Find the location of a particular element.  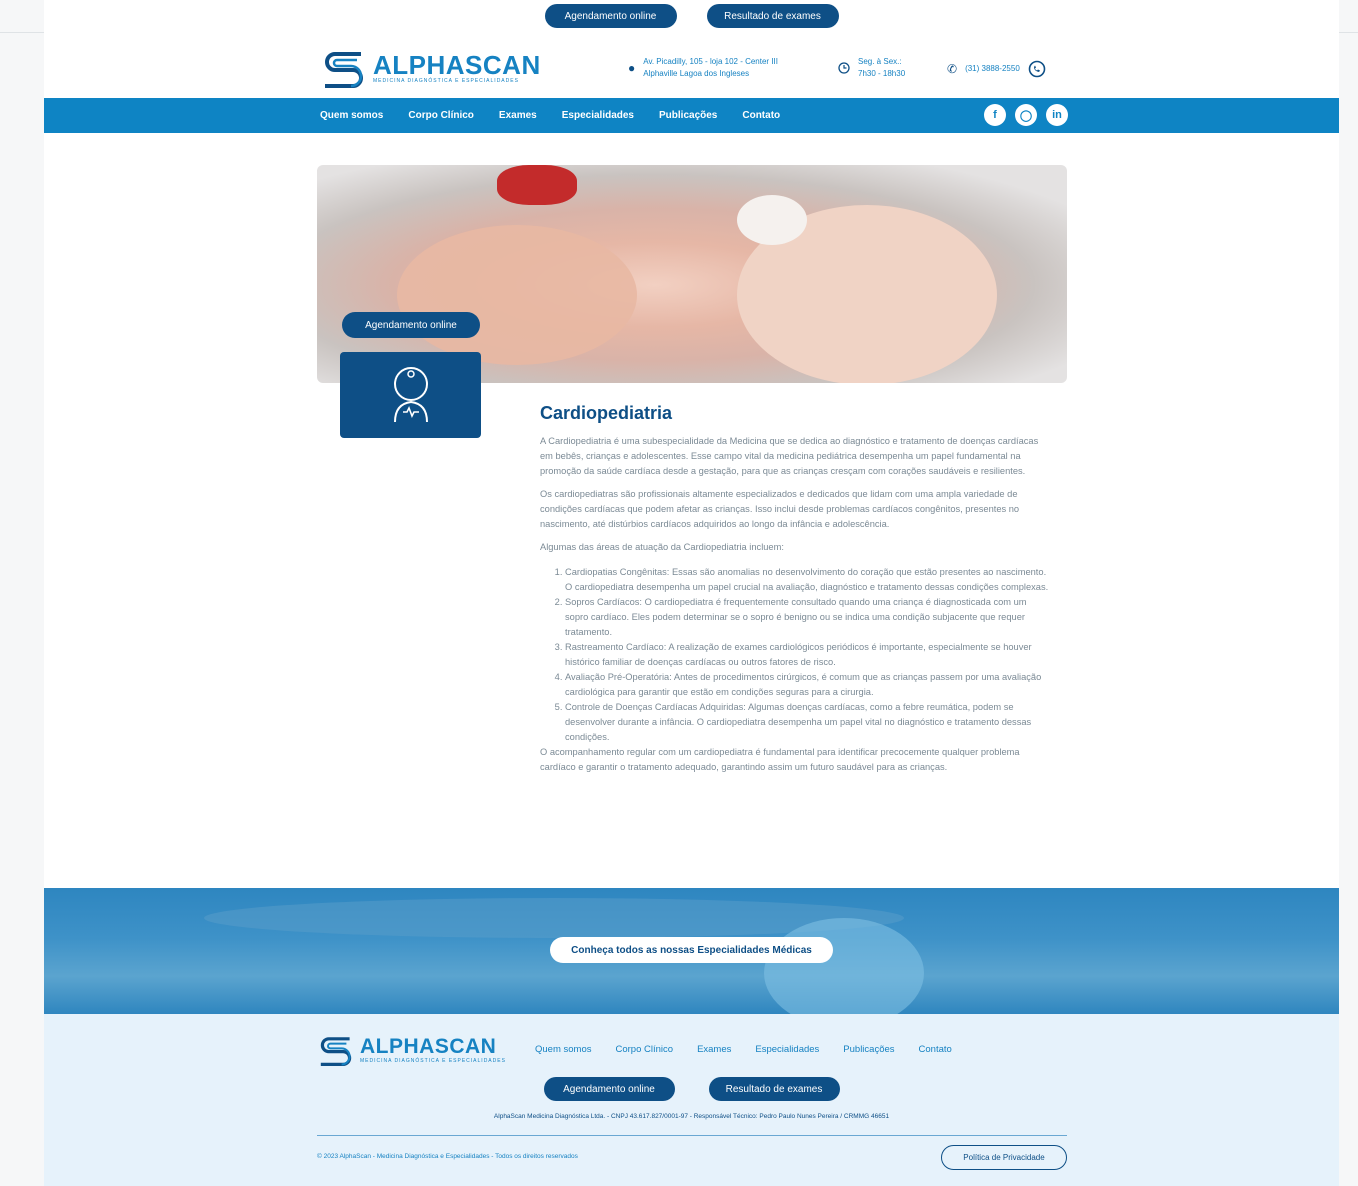

nav-item-corpo-clinico: Corpo Clínico is located at coordinates (441, 115).